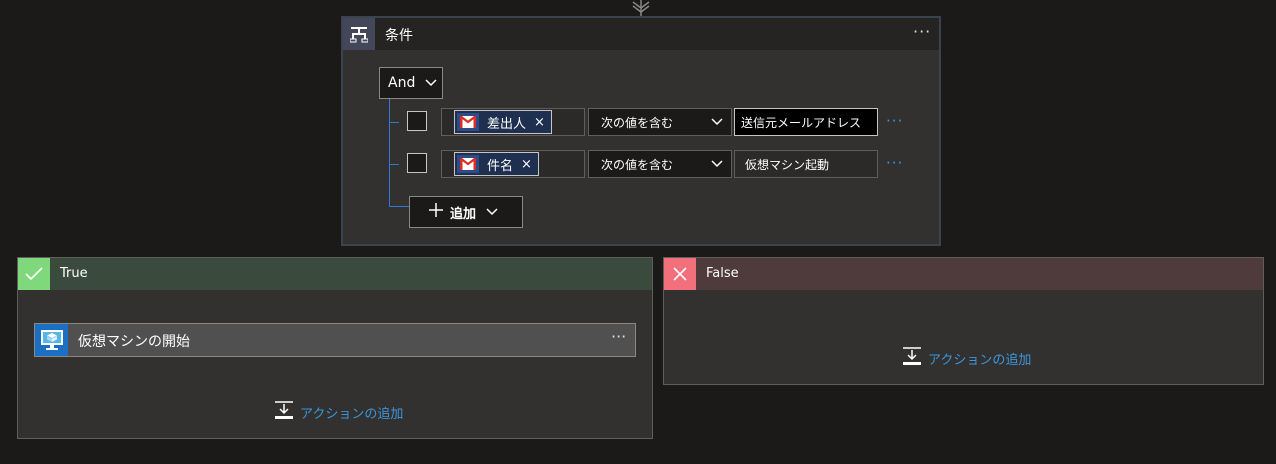 The image size is (1276, 464). Describe the element at coordinates (787, 164) in the screenshot. I see `value-text: 仮想マシン起動` at that location.